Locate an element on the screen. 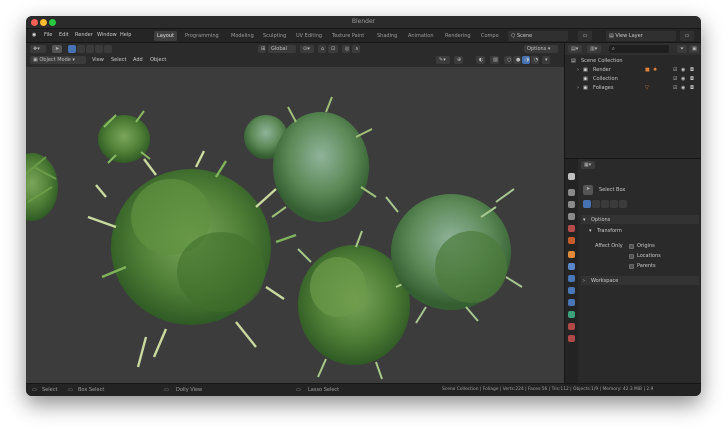 This screenshot has width=728, height=430. origins-checkbox is located at coordinates (631, 246).